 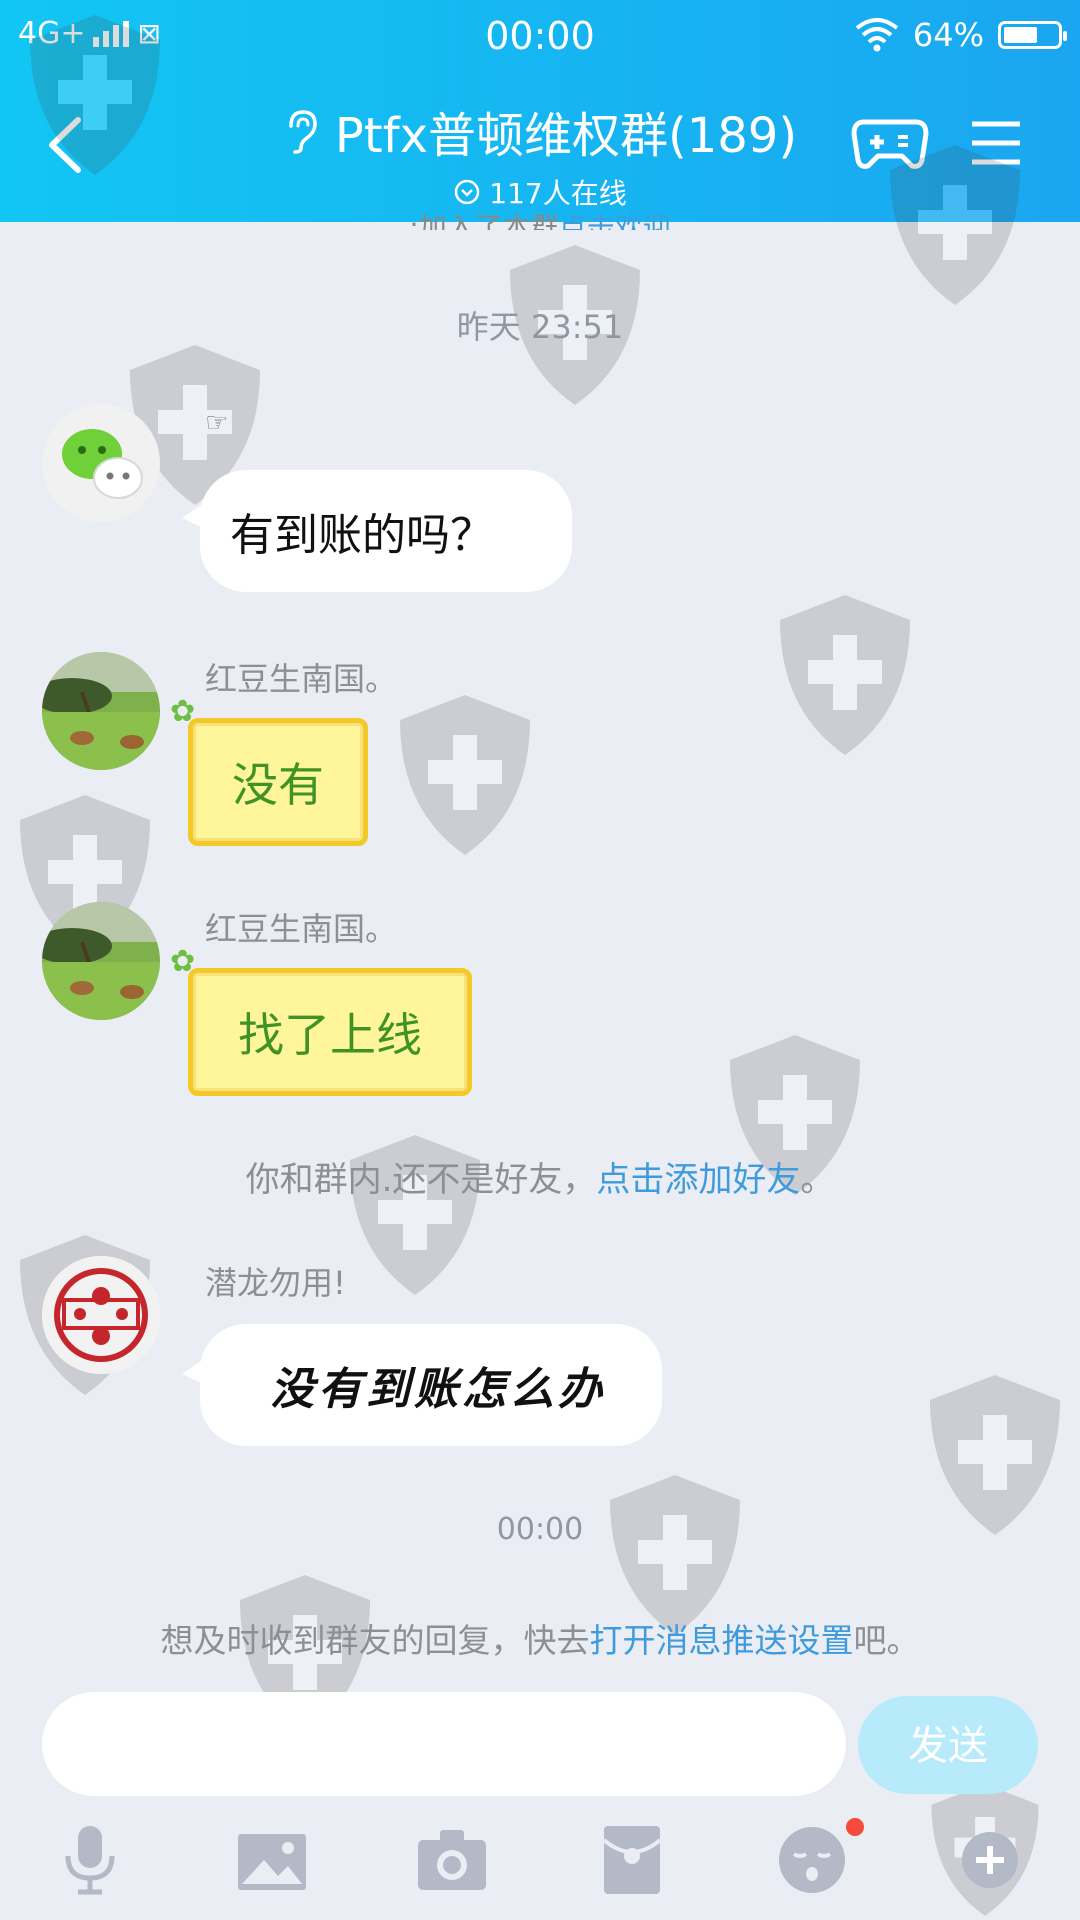 What do you see at coordinates (444, 1744) in the screenshot?
I see `message-input` at bounding box center [444, 1744].